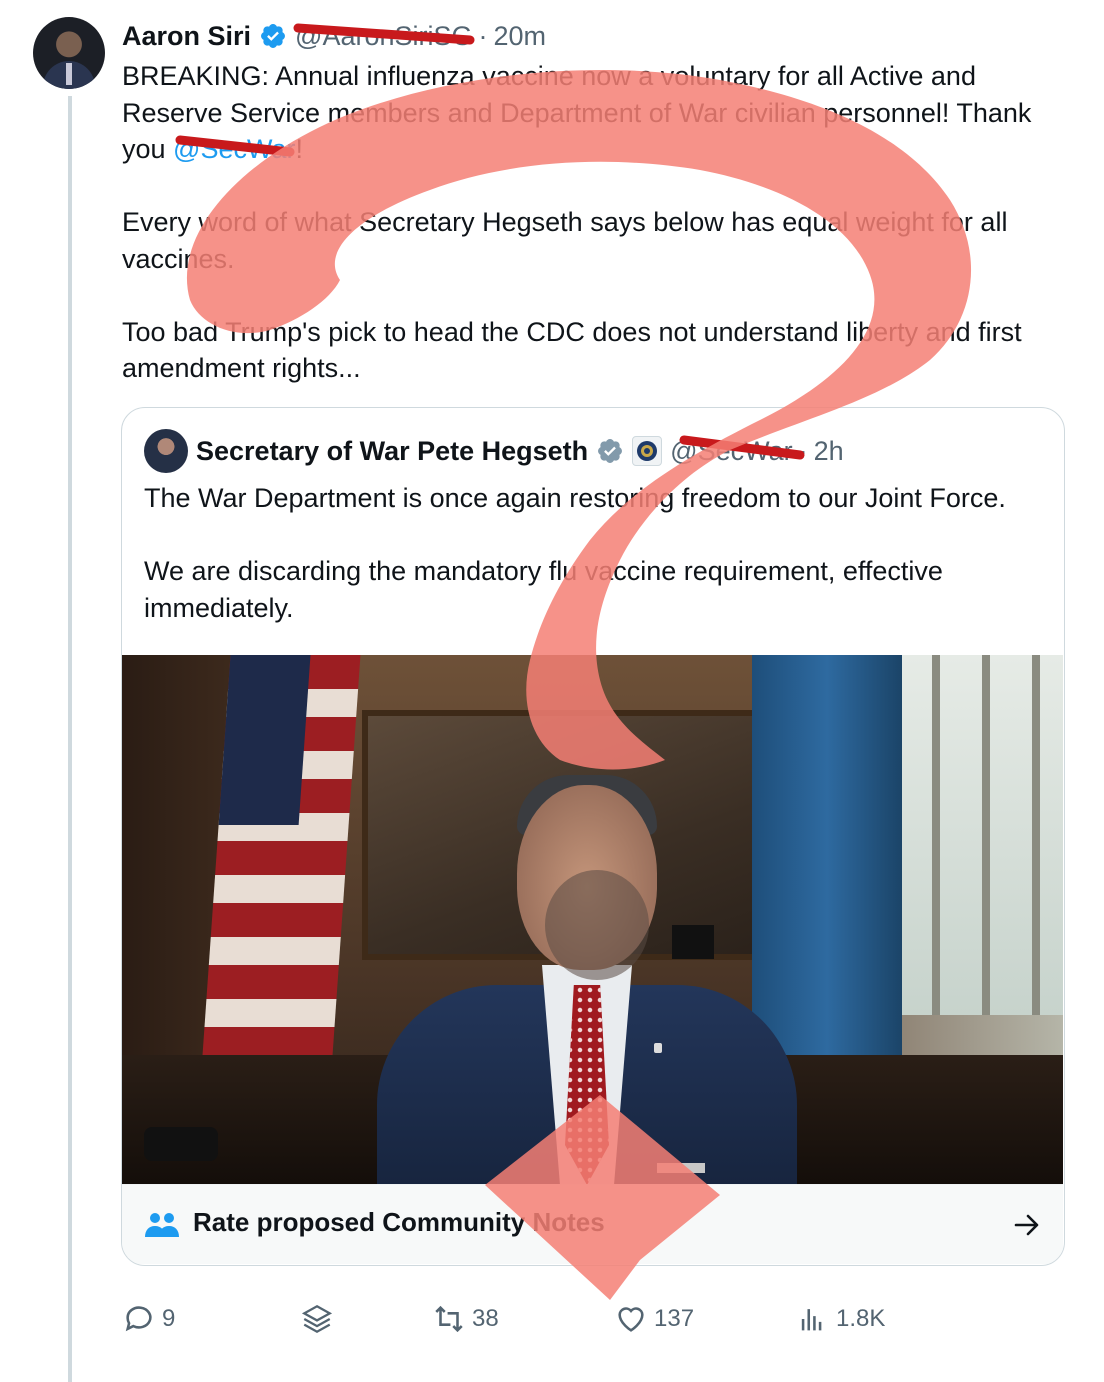 The image size is (1104, 1382). What do you see at coordinates (234, 149) in the screenshot?
I see `mention-link: @SecWar` at bounding box center [234, 149].